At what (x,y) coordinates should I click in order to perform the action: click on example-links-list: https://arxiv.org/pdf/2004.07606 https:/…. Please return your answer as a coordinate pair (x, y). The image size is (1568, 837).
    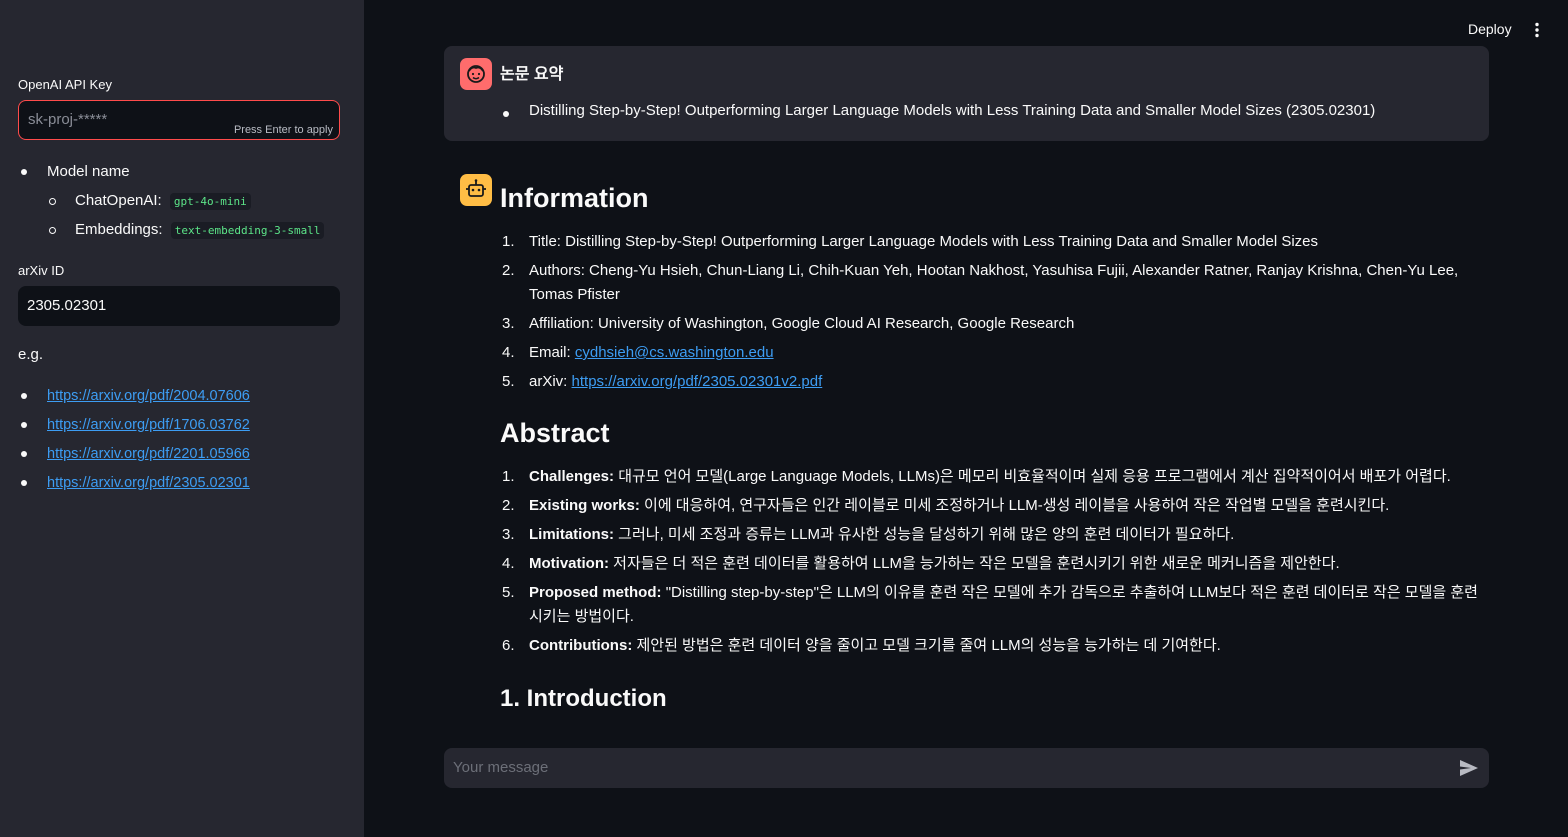
    Looking at the image, I should click on (134, 442).